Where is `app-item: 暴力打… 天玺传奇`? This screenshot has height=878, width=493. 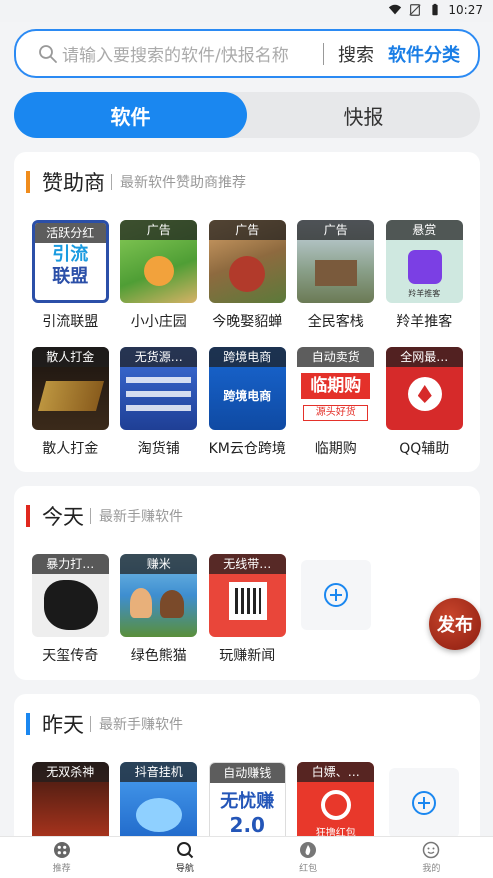
app-item: 暴力打… 天玺传奇 is located at coordinates (70, 609).